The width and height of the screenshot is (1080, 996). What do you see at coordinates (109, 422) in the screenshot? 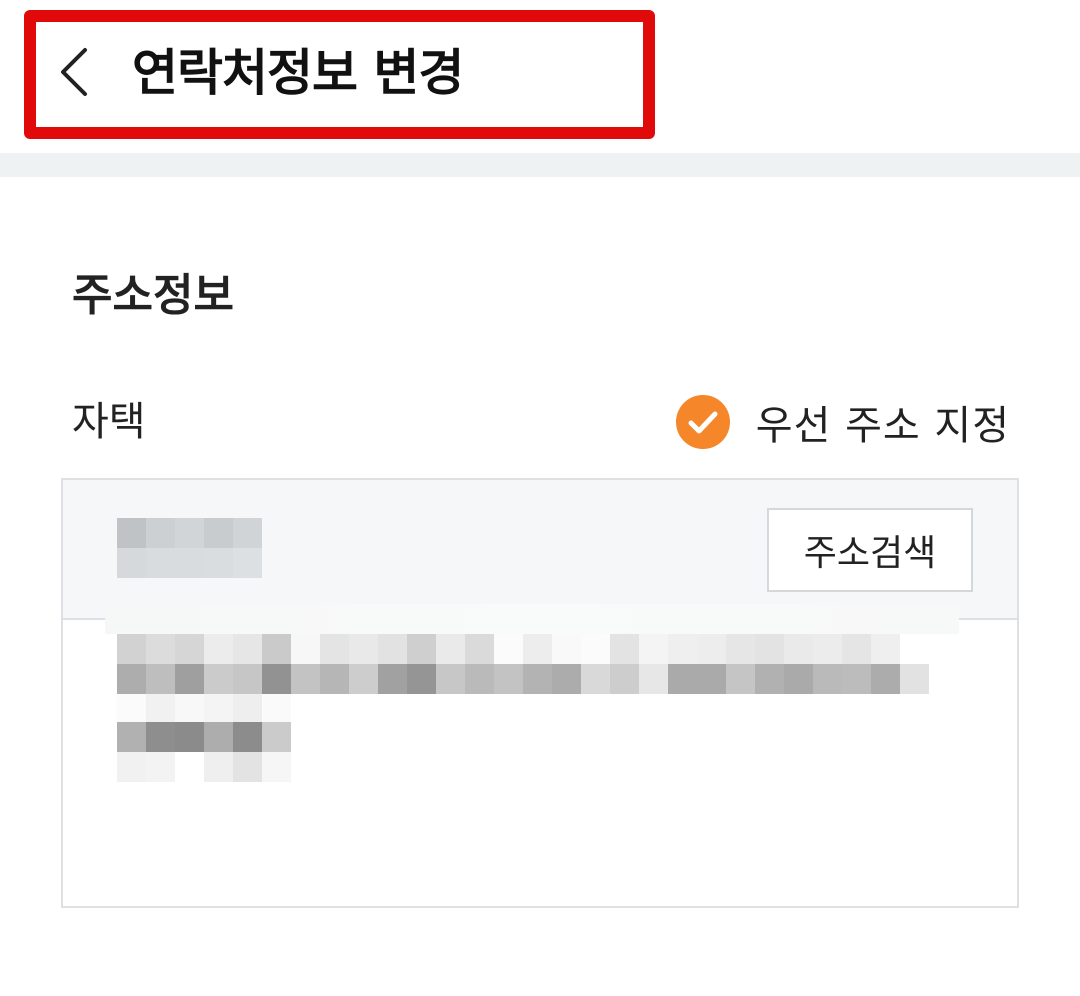
I see `address-type-label: 자택` at bounding box center [109, 422].